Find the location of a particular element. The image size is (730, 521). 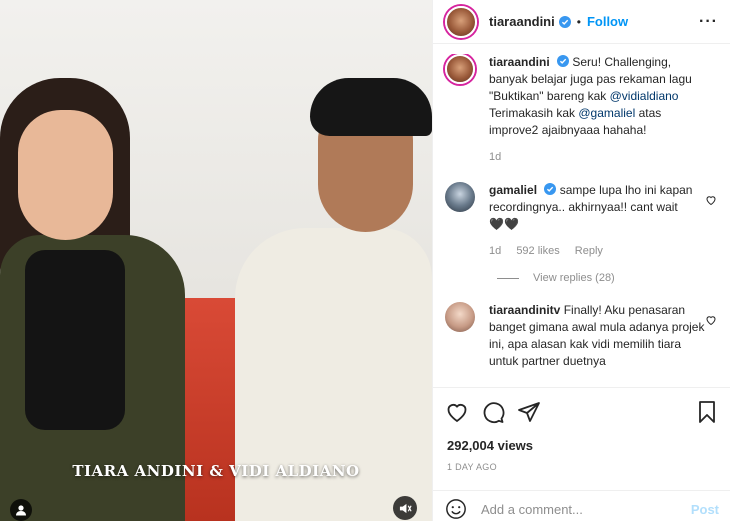

post-time-ago: 1 DAY AGO is located at coordinates (472, 467).